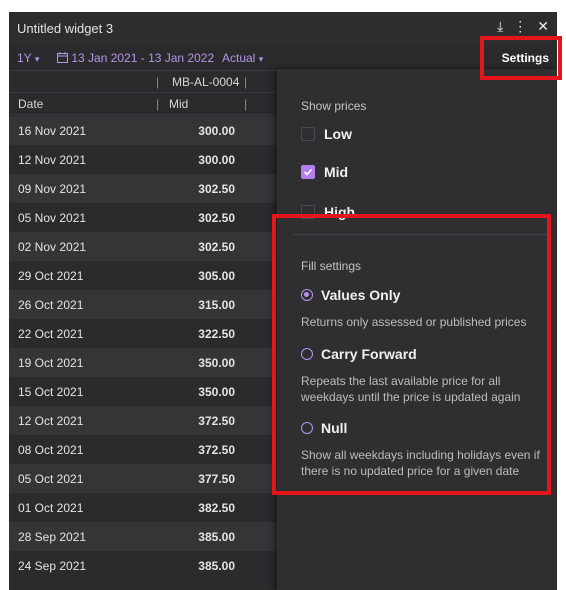 The width and height of the screenshot is (566, 590). What do you see at coordinates (52, 537) in the screenshot?
I see `row-date: 28 Sep 2021` at bounding box center [52, 537].